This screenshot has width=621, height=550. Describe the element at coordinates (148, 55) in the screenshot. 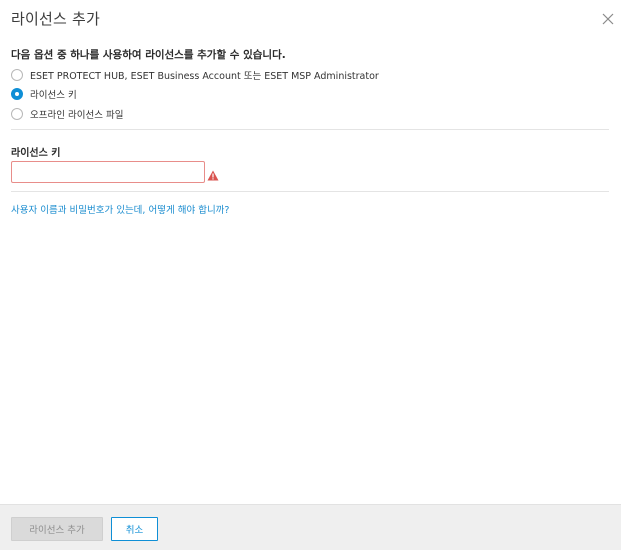

I see `options-prompt: 다음 옵션 중 하나를 사용하여 라이선스를 추가할 수 있습니다.` at that location.